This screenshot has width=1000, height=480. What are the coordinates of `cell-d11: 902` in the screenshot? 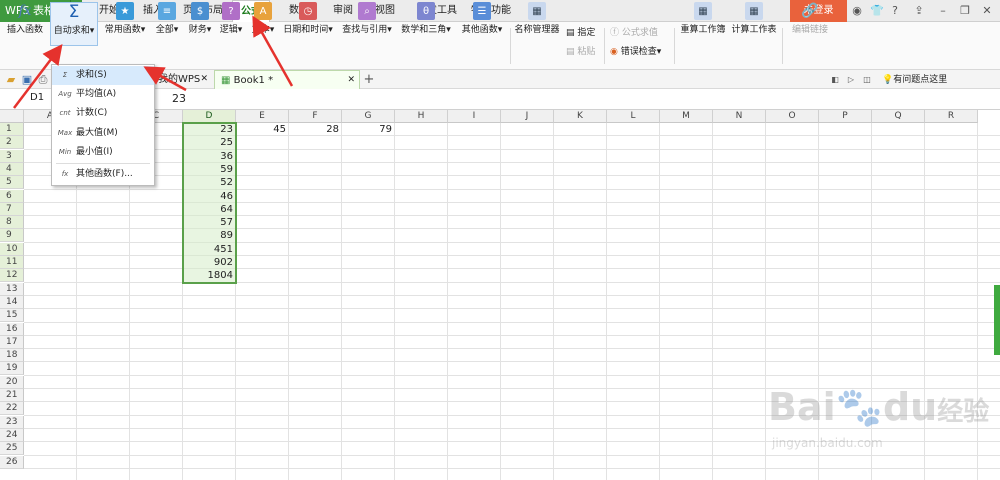 It's located at (209, 262).